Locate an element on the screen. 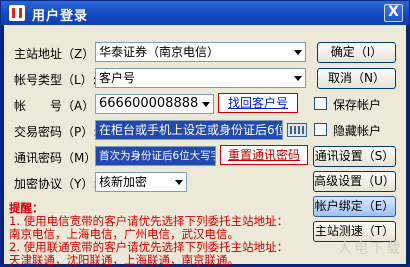 Image resolution: width=410 pixels, height=267 pixels. notice-line-3: 2. 使用联通宽带的客户请优先选择下列委托主站地址： is located at coordinates (149, 247).